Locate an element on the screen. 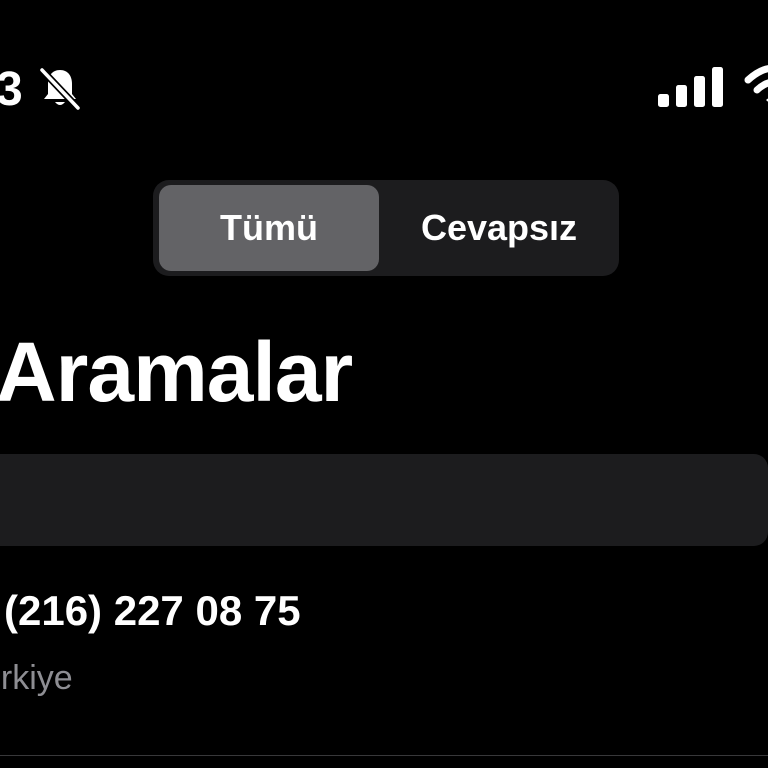 The height and width of the screenshot is (768, 768). cellular-signal-icon is located at coordinates (691, 87).